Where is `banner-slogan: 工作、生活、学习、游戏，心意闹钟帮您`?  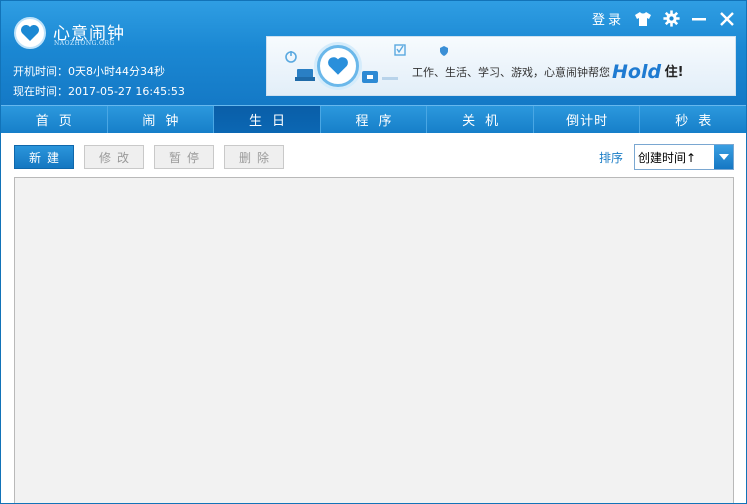
banner-slogan: 工作、生活、学习、游戏，心意闹钟帮您 is located at coordinates (511, 72).